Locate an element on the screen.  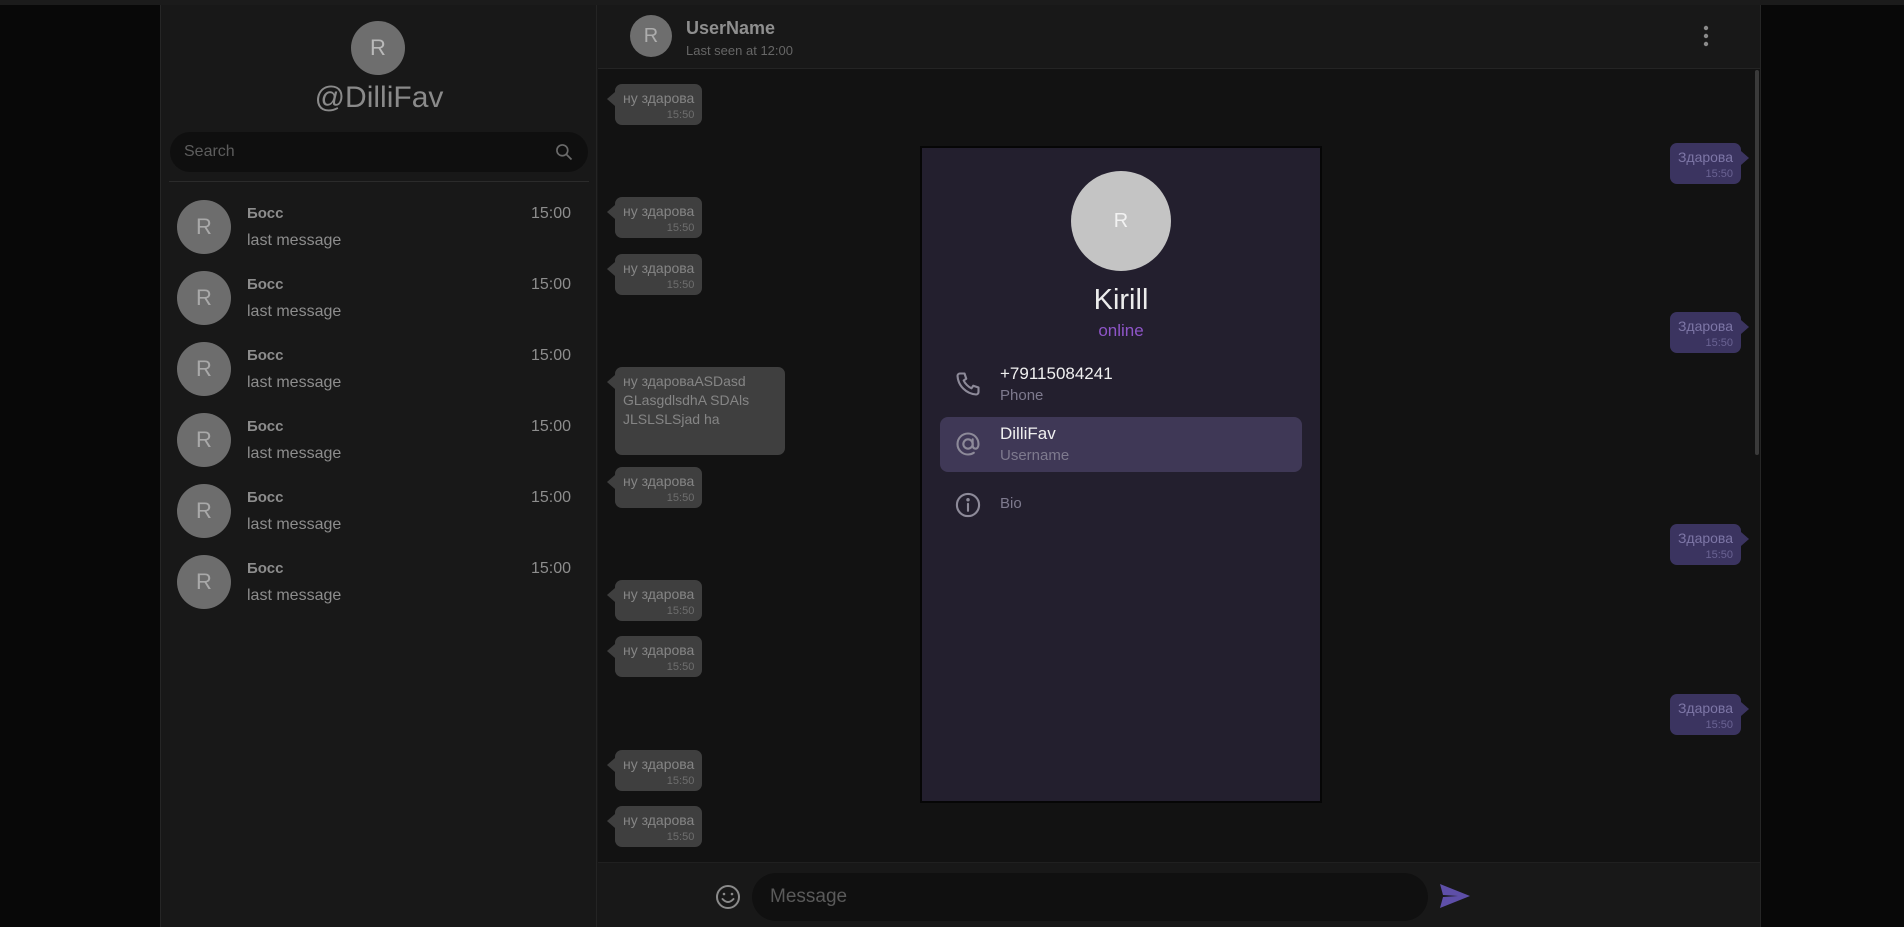
profile-username-row: DilliFav Username is located at coordinates (1121, 444).